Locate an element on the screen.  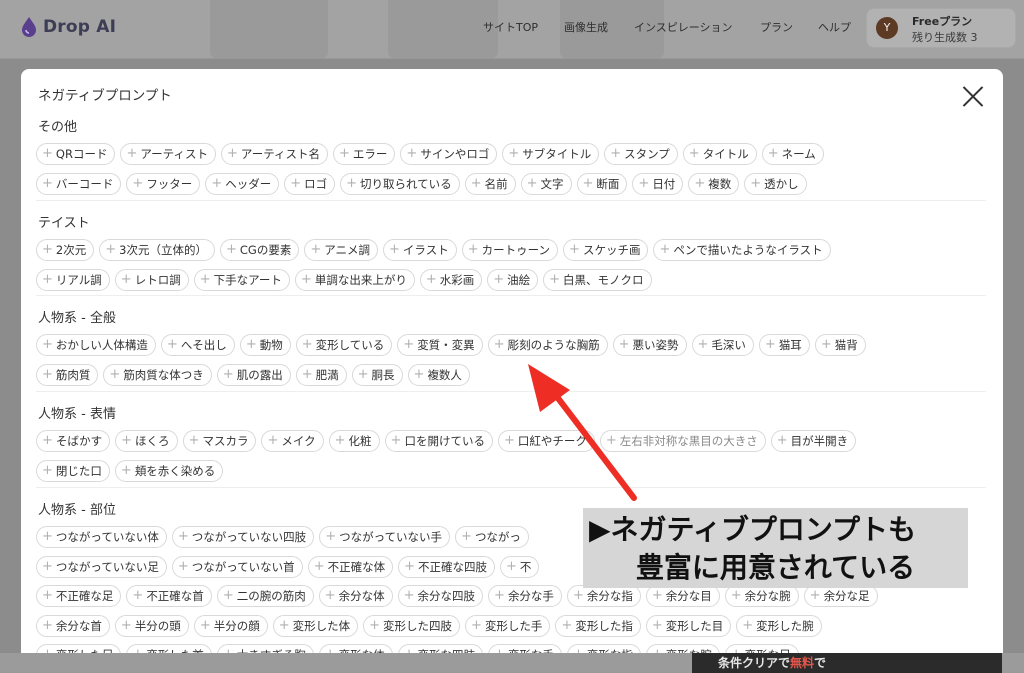
prompt-chip: + 変形した四肢 is located at coordinates (412, 625).